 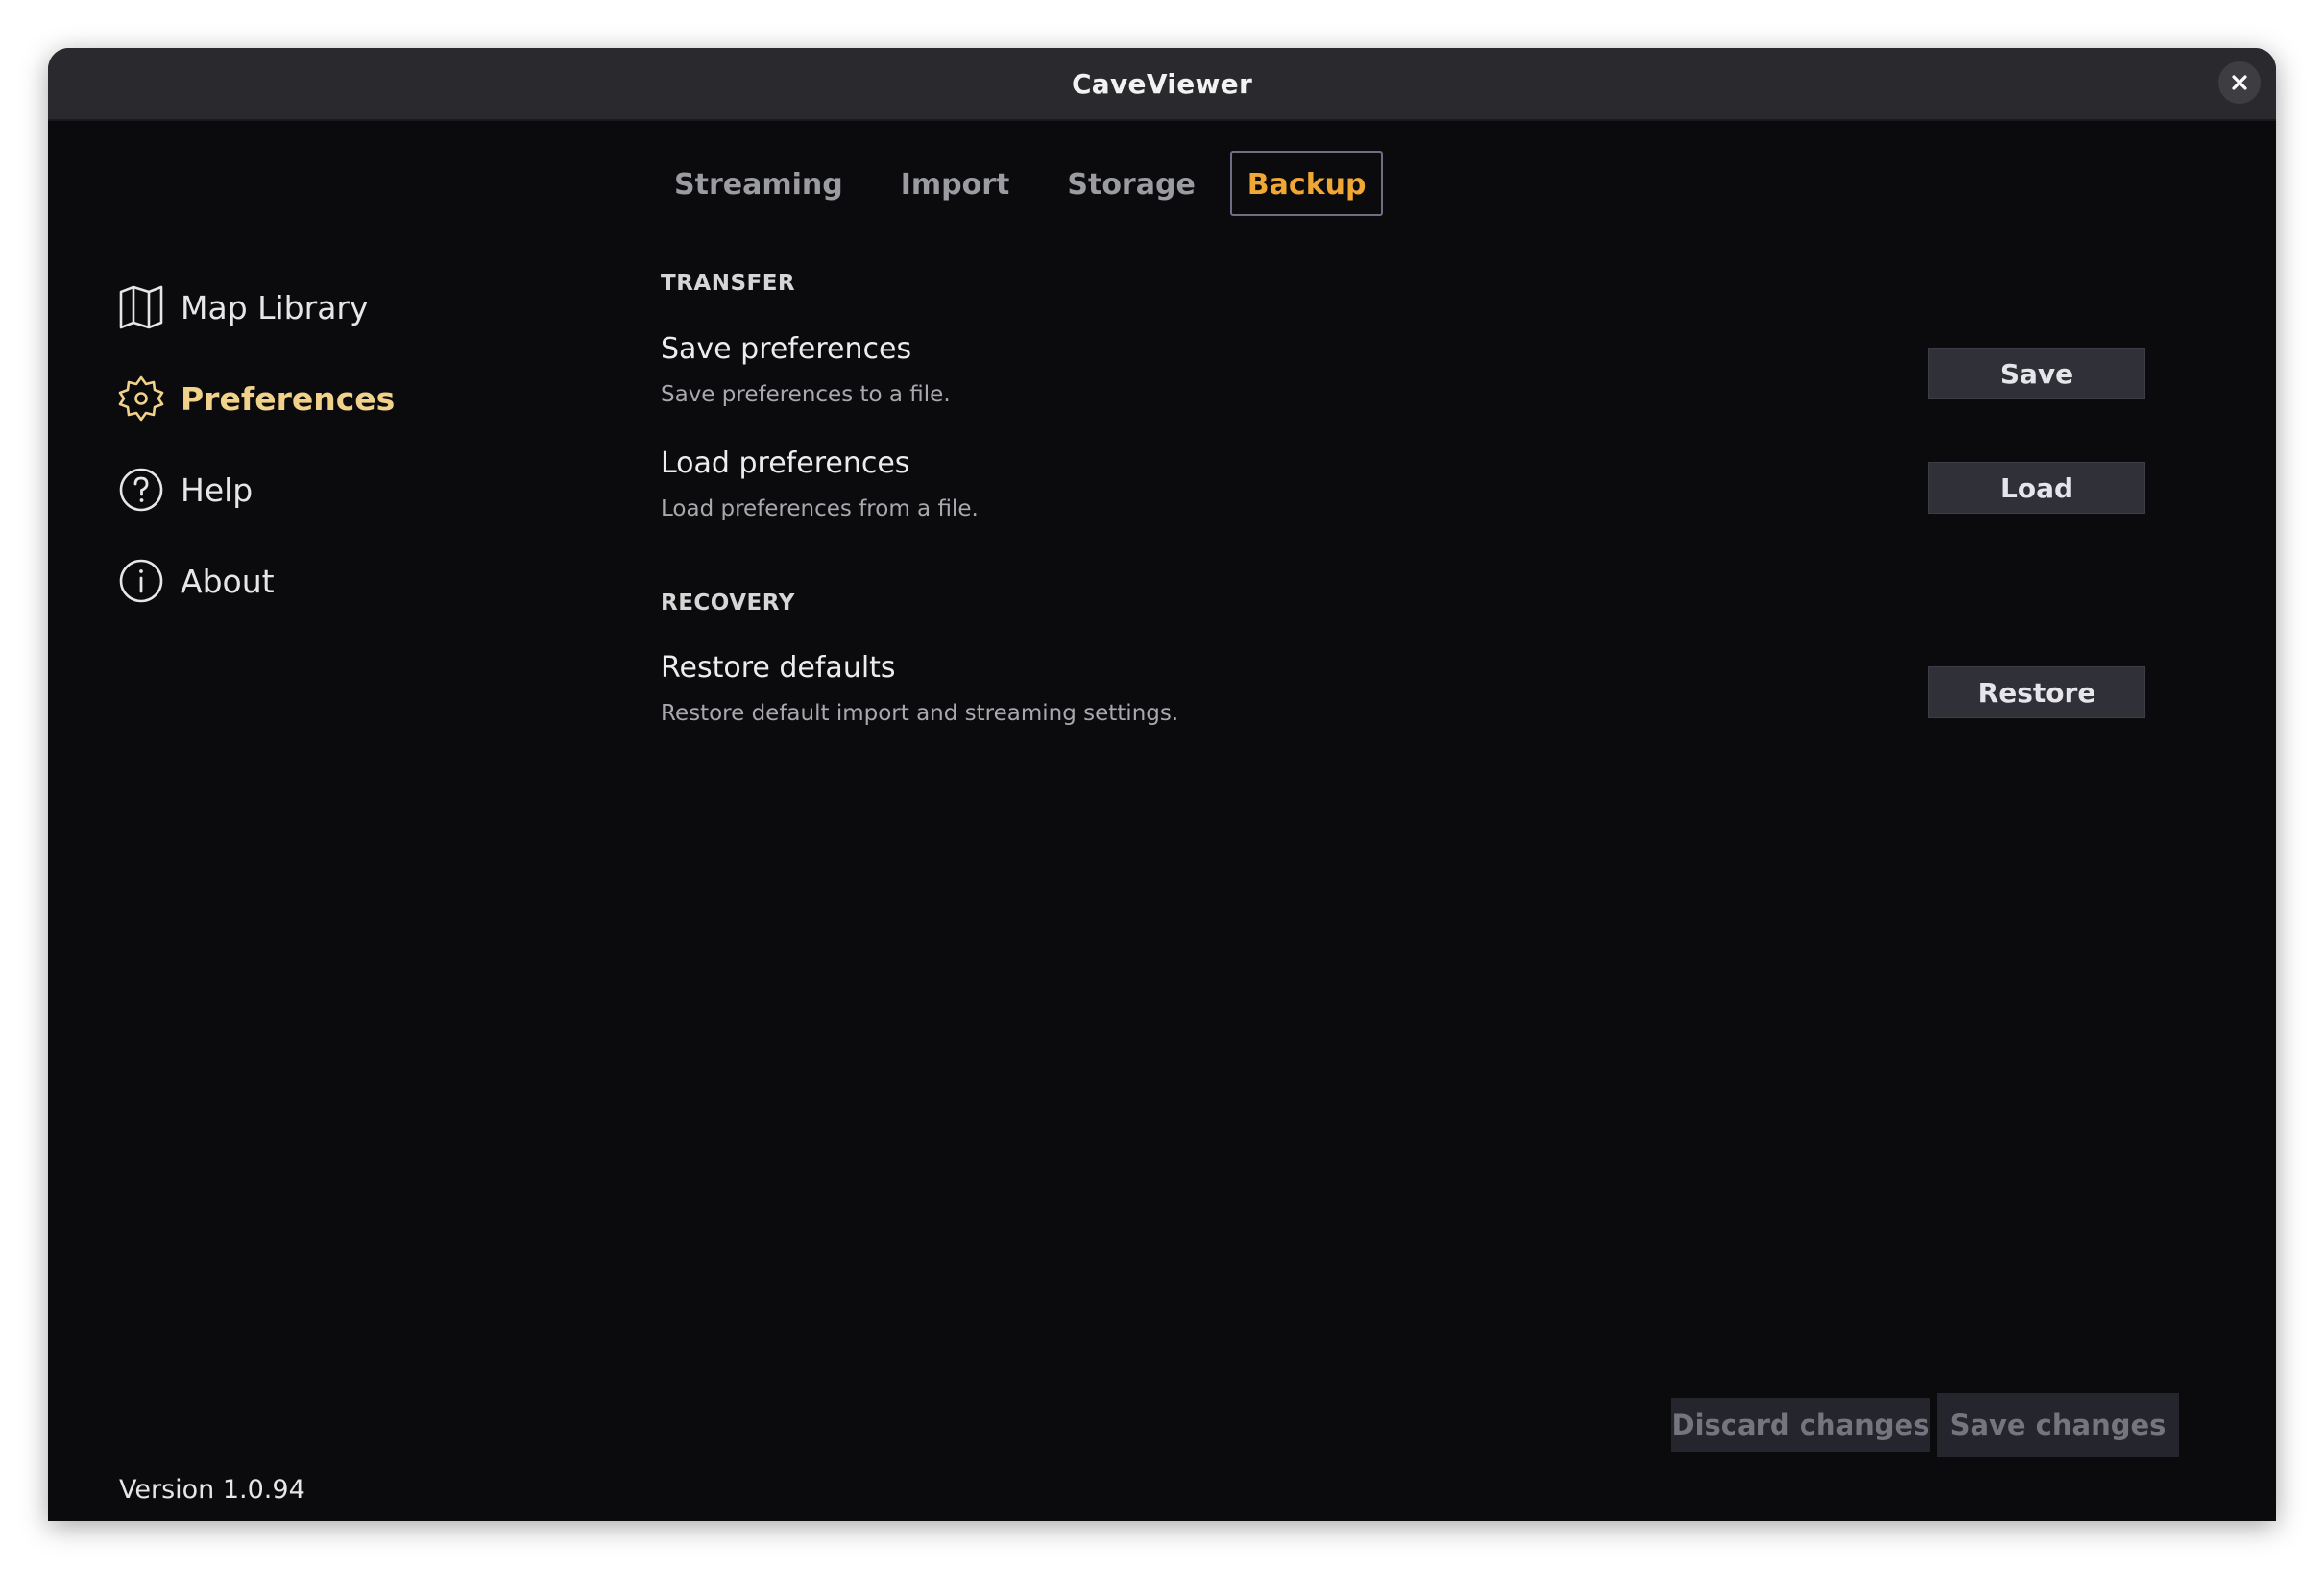 What do you see at coordinates (1131, 184) in the screenshot?
I see `tab-storage: Storage` at bounding box center [1131, 184].